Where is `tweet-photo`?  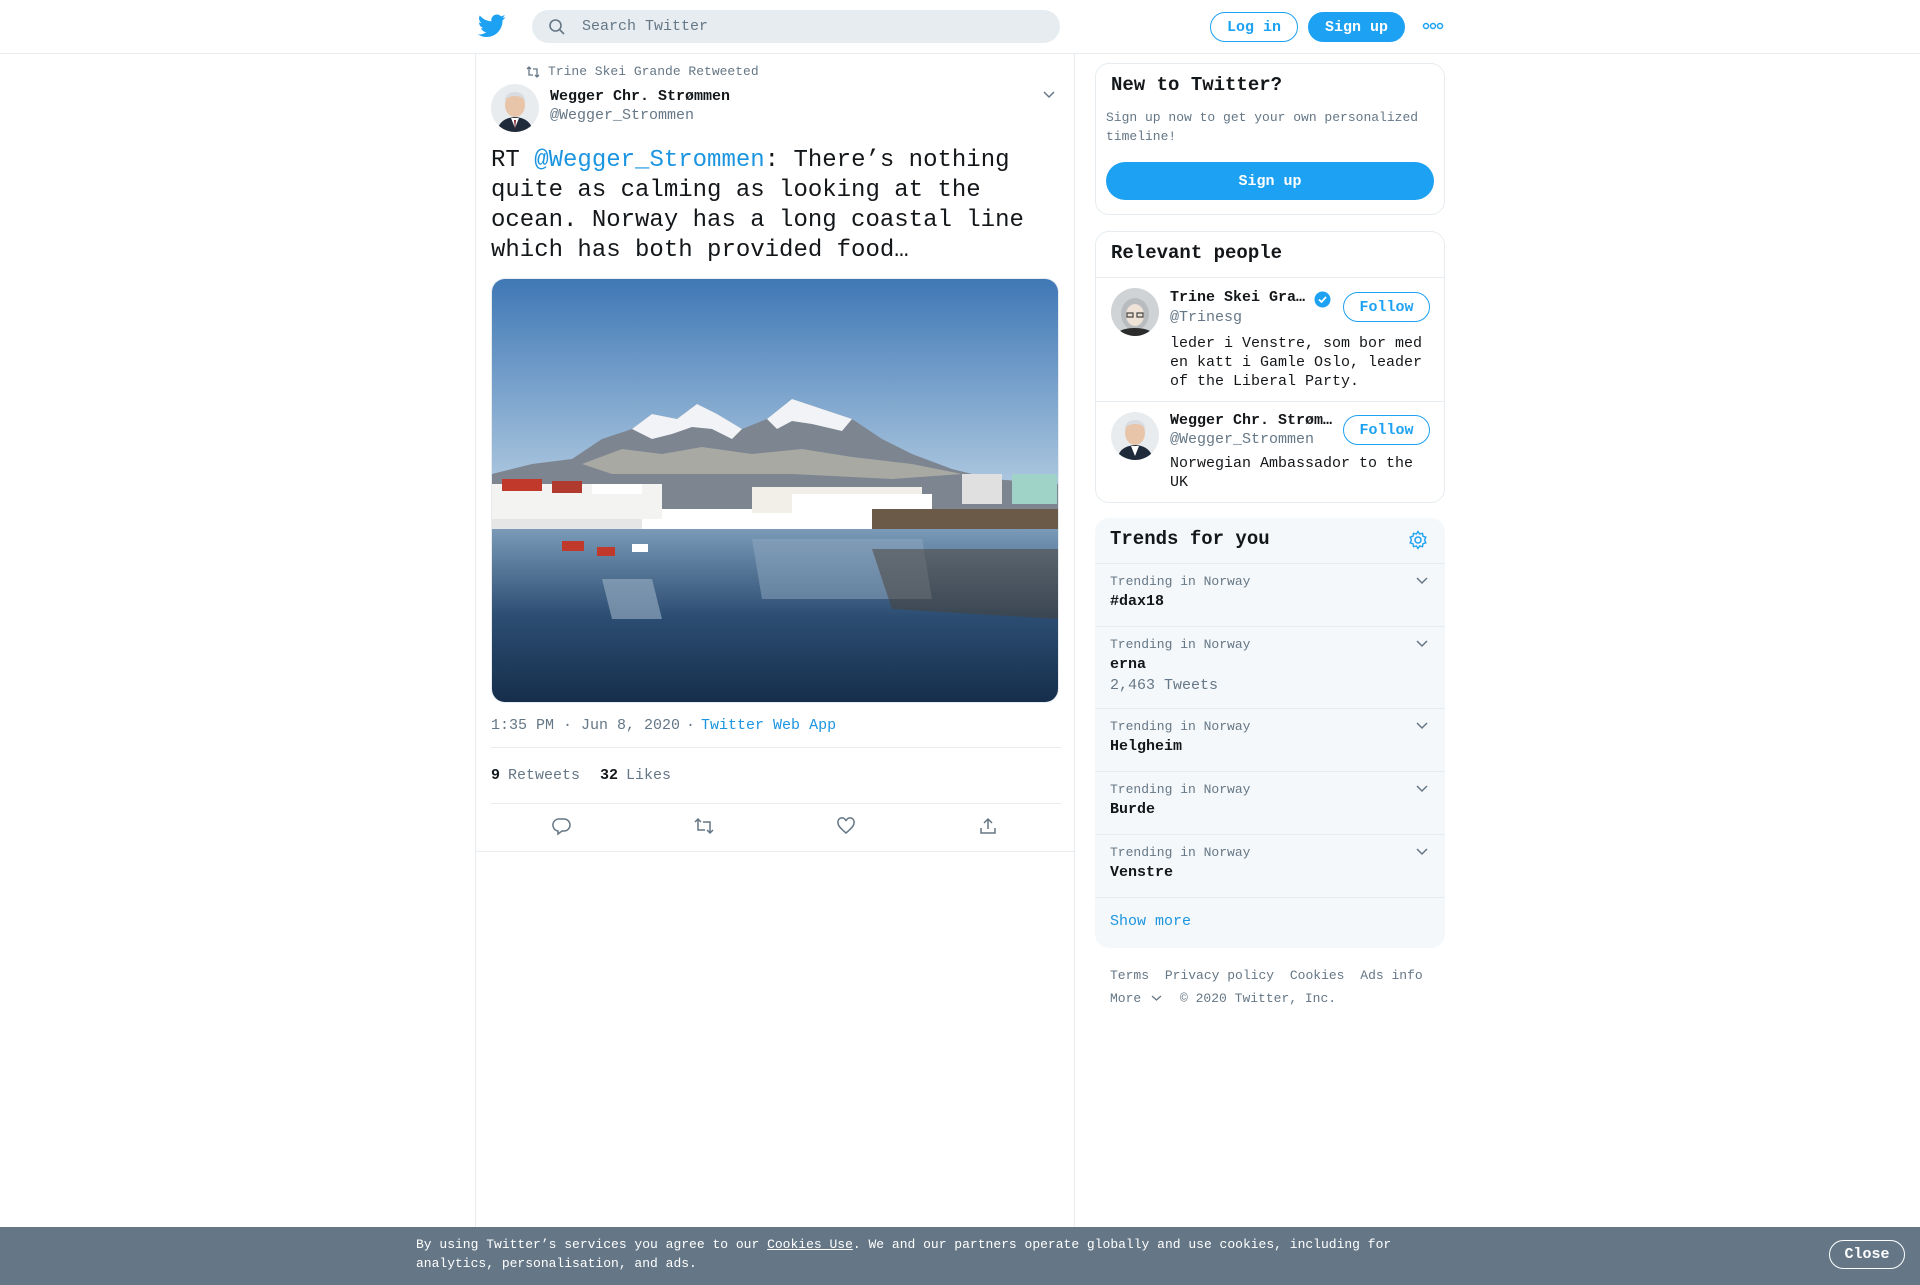
tweet-photo is located at coordinates (775, 490).